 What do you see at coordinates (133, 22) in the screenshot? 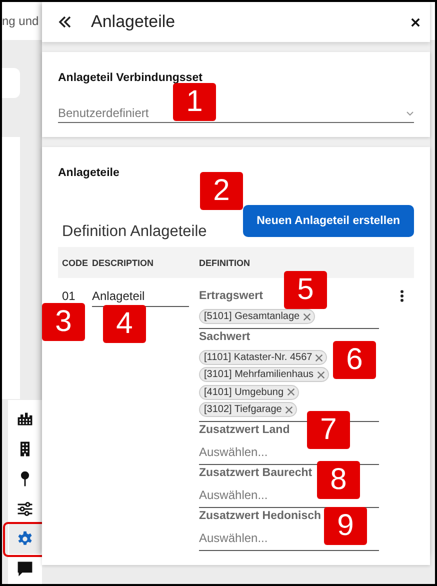
I see `drawer-title: Anlageteile` at bounding box center [133, 22].